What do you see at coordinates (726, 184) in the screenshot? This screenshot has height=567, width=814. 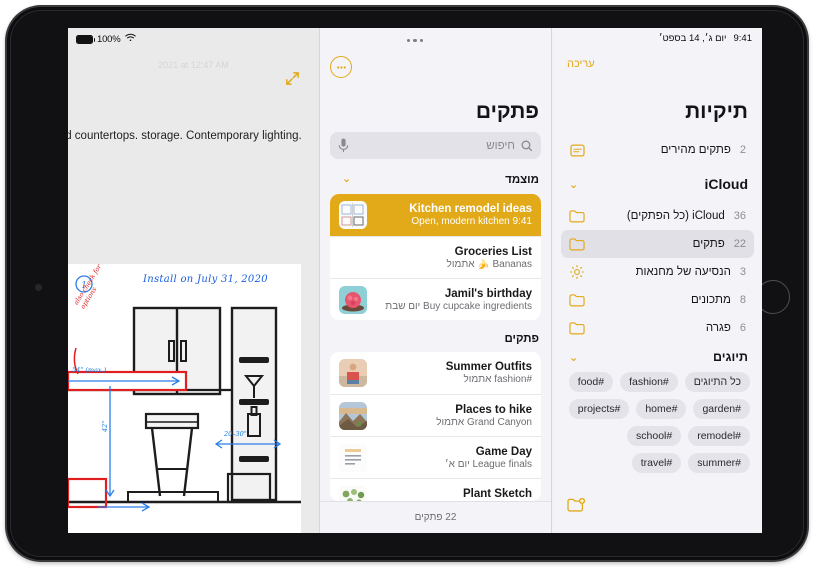 I see `section-label-icloud: iCloud` at bounding box center [726, 184].